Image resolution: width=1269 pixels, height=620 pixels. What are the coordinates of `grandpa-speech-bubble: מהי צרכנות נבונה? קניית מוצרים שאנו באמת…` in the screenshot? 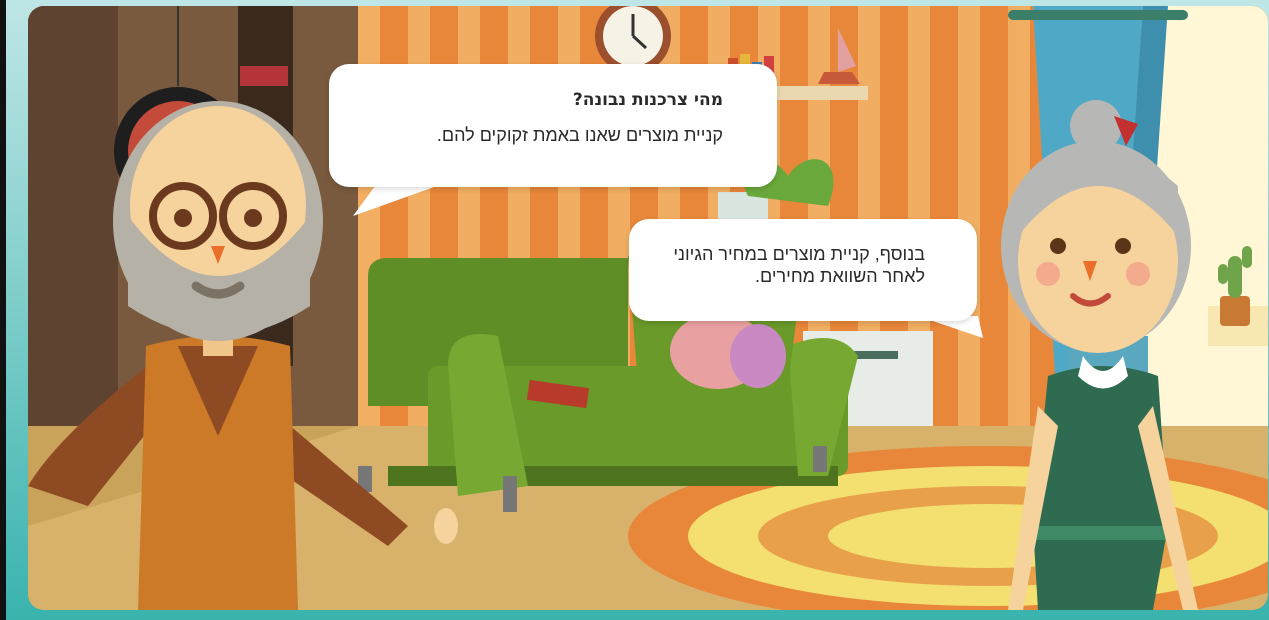 It's located at (553, 125).